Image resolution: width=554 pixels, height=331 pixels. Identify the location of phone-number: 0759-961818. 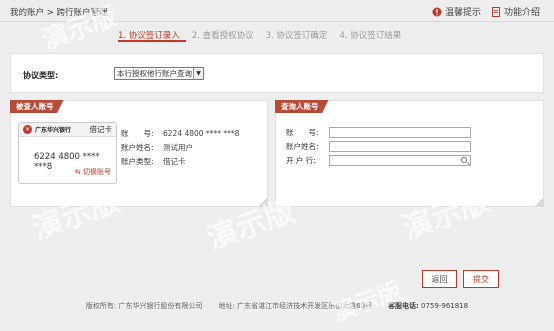
(445, 306).